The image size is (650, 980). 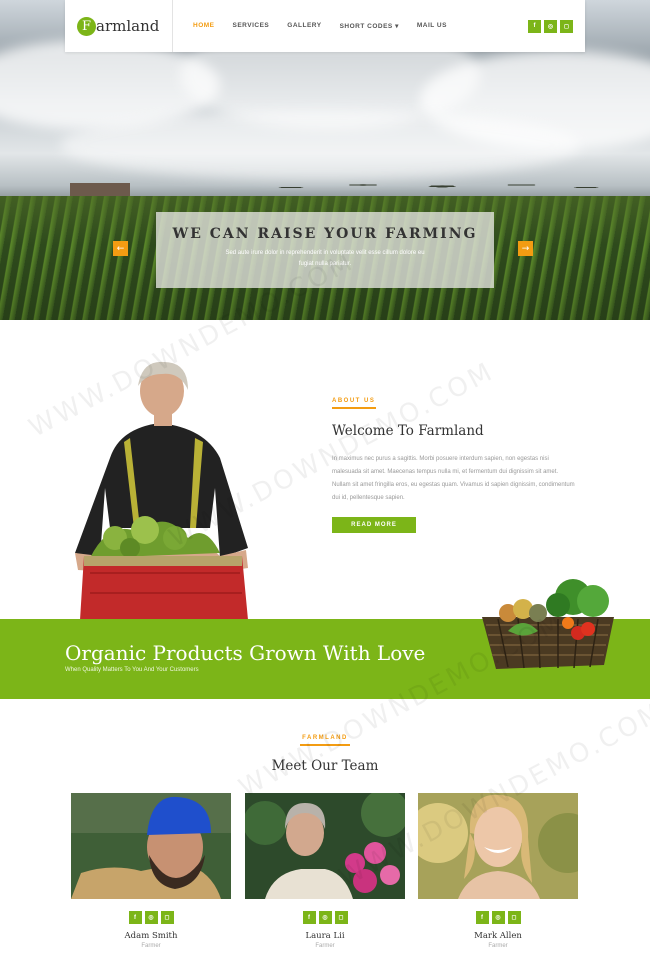 I want to click on team-eyebrow: FARMLAND, so click(x=325, y=738).